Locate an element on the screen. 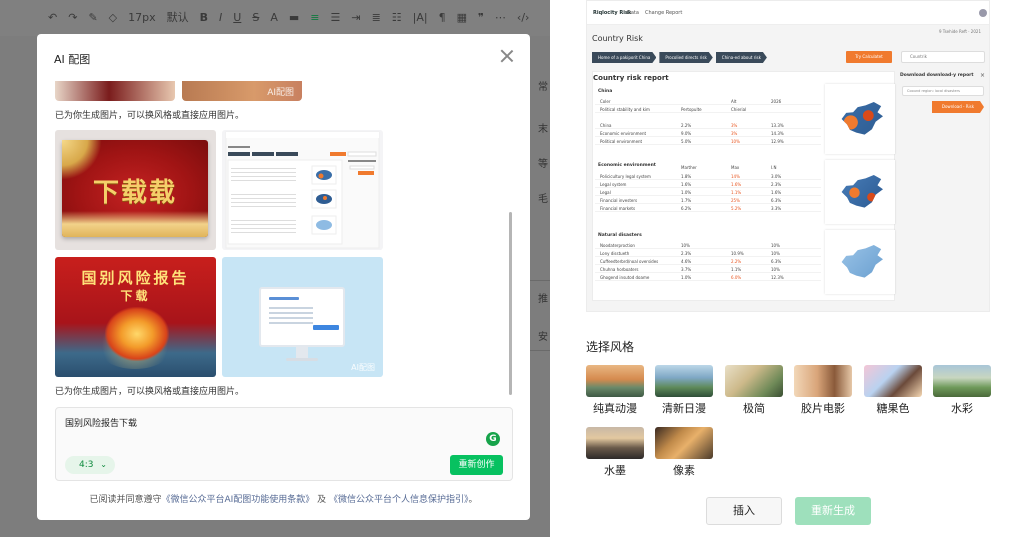 The height and width of the screenshot is (537, 1024). aspect-ratio-select: 4:3 ⌄ is located at coordinates (90, 465).